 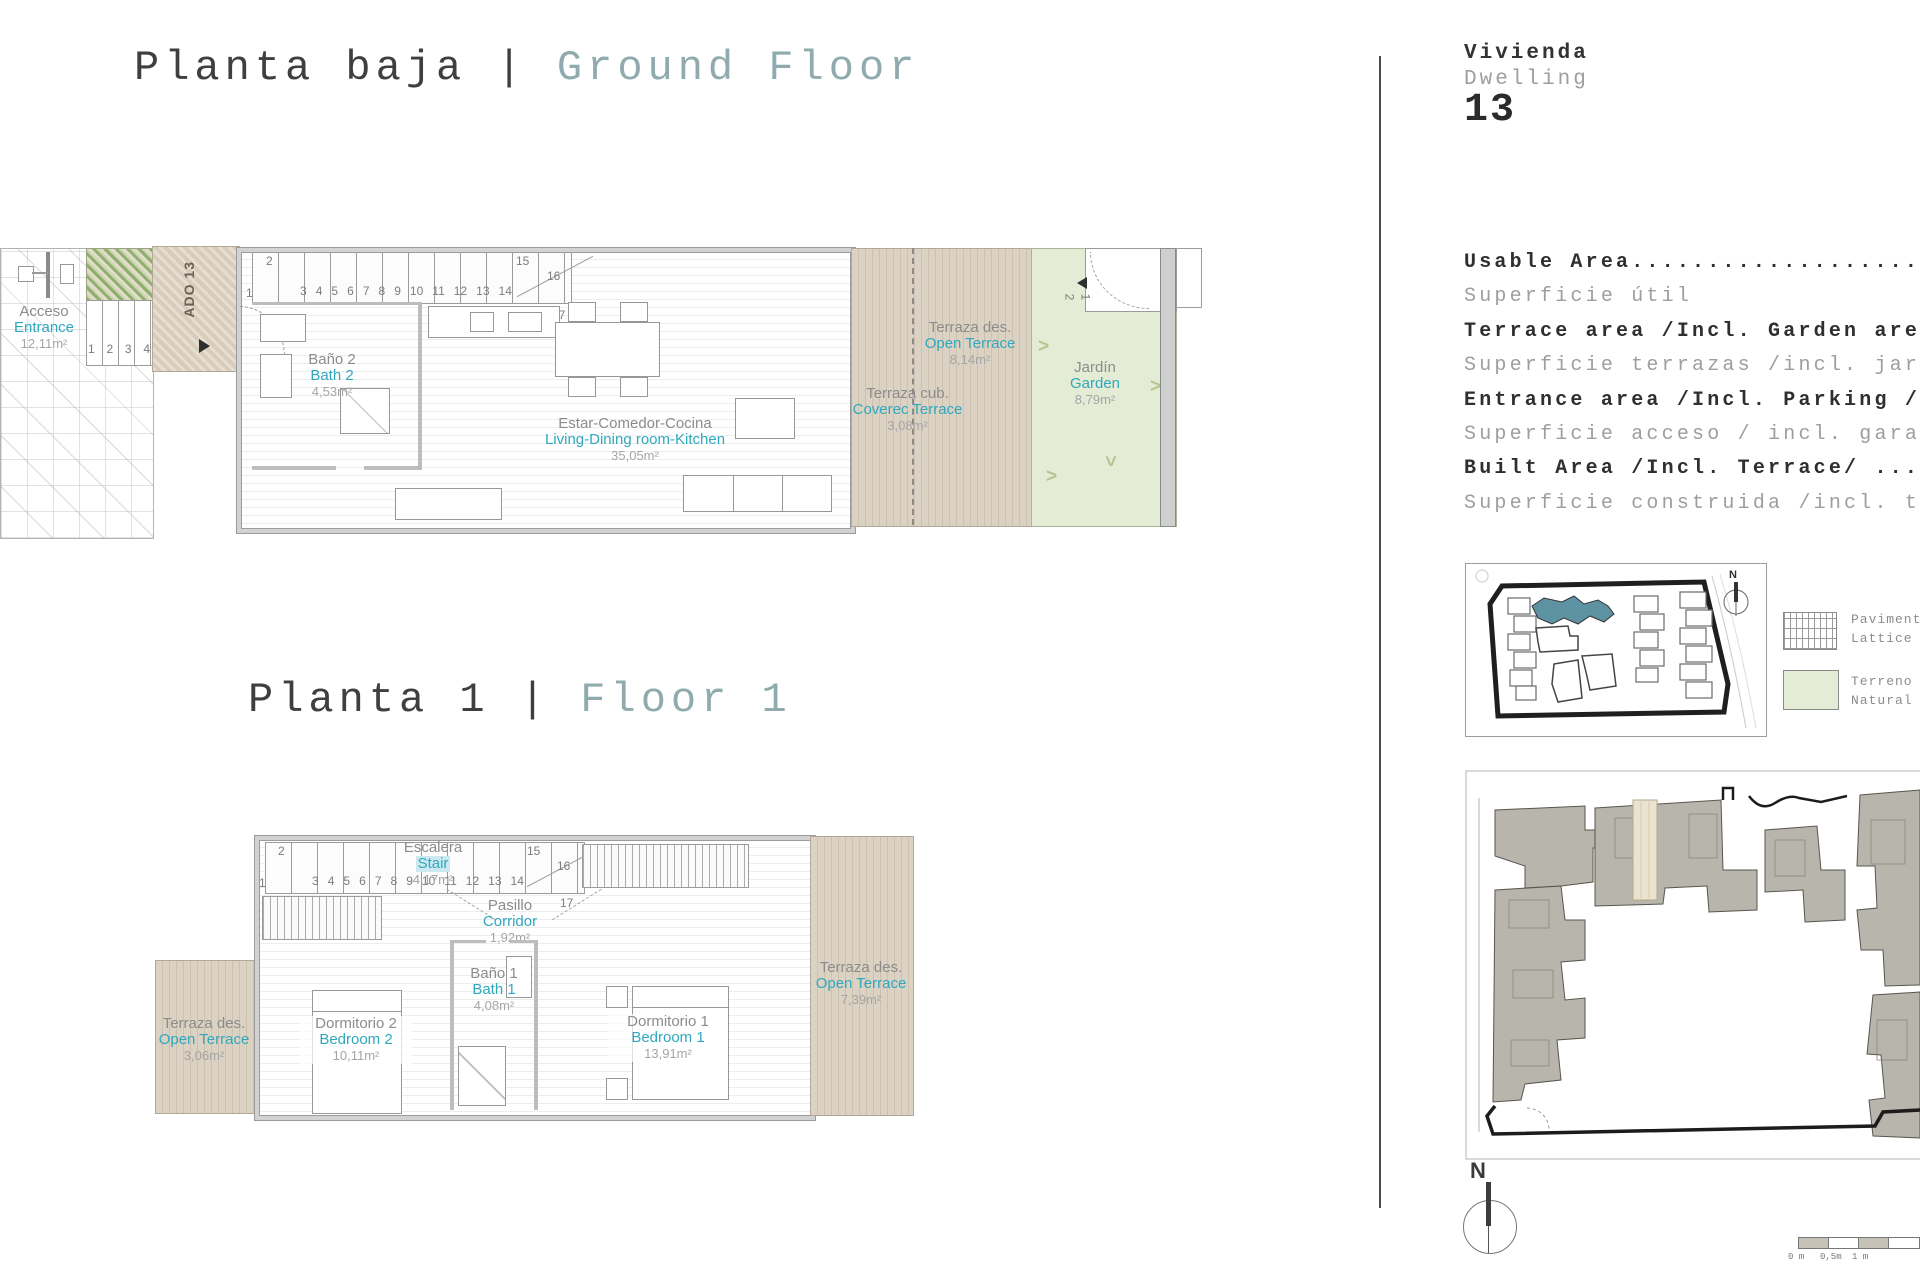 What do you see at coordinates (1860, 1257) in the screenshot?
I see `scale-label-1: 1 m` at bounding box center [1860, 1257].